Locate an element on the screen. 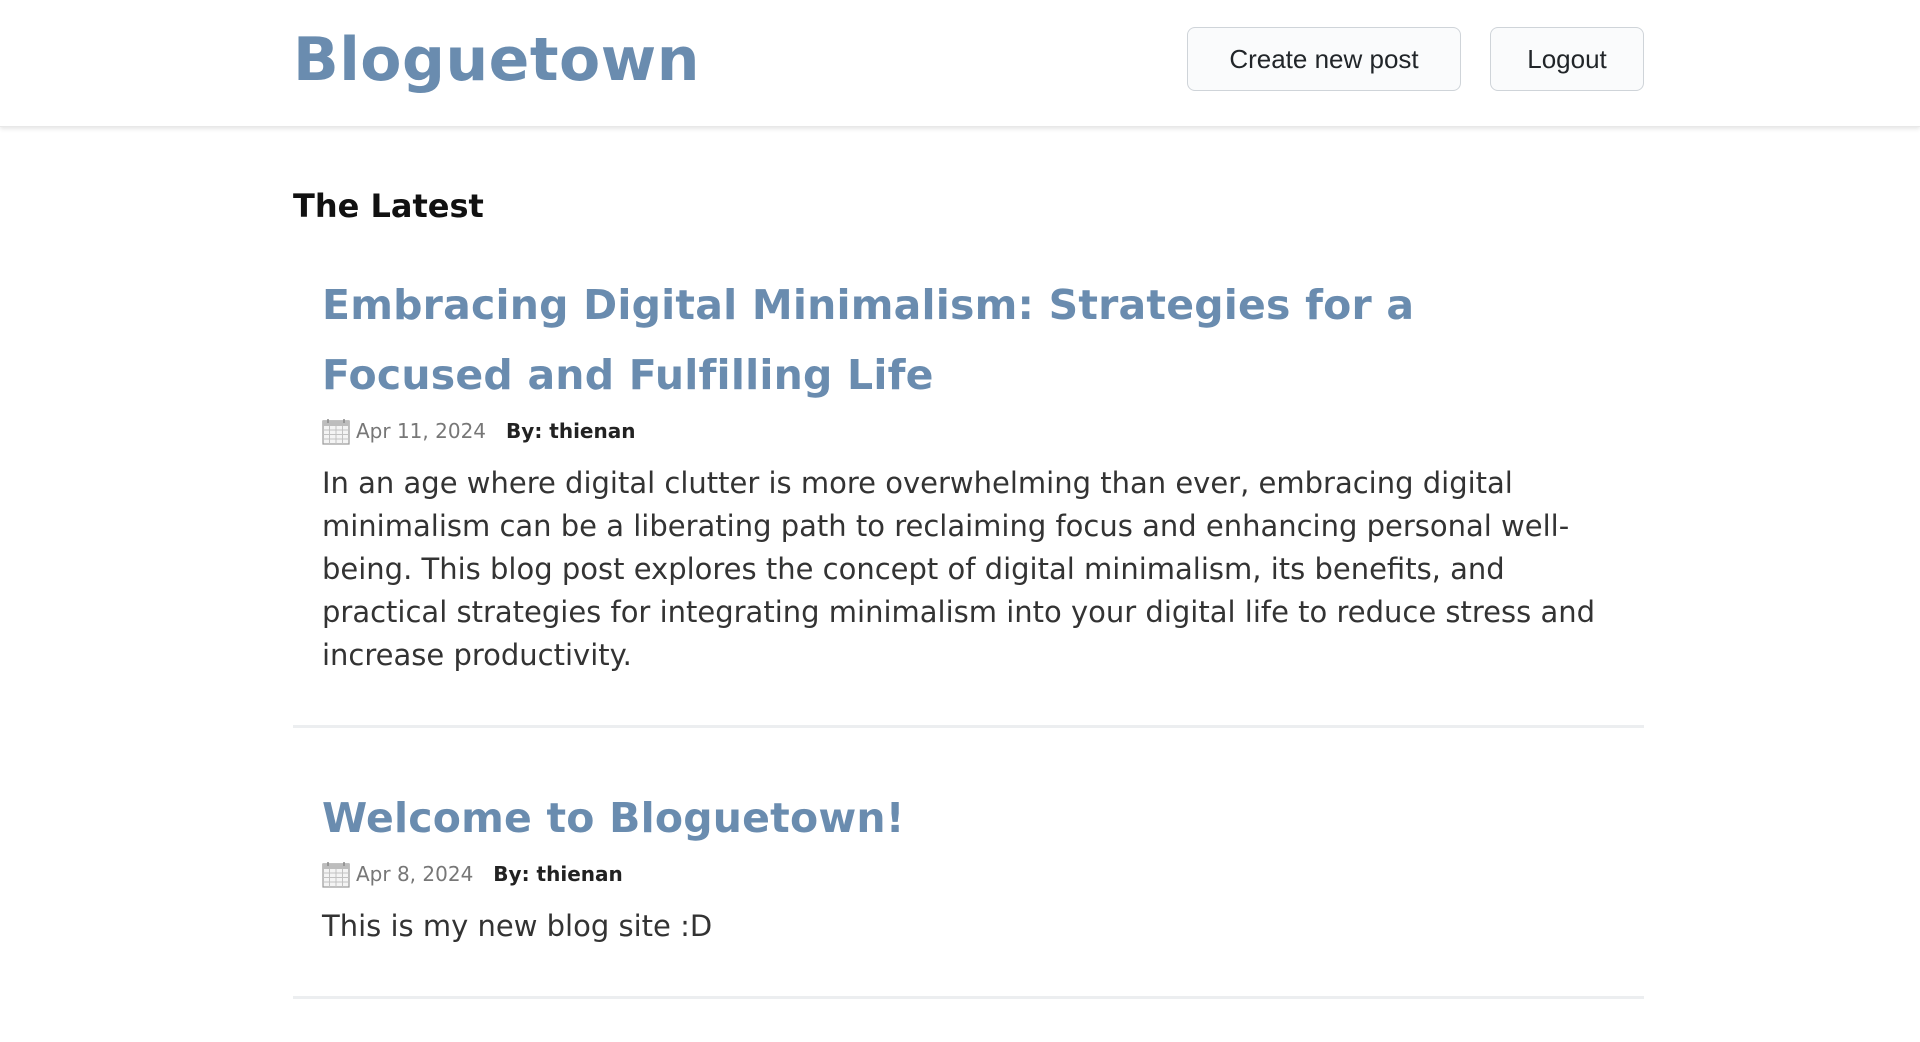 The width and height of the screenshot is (1920, 1042). create-new-post-button: Create new post is located at coordinates (1324, 59).